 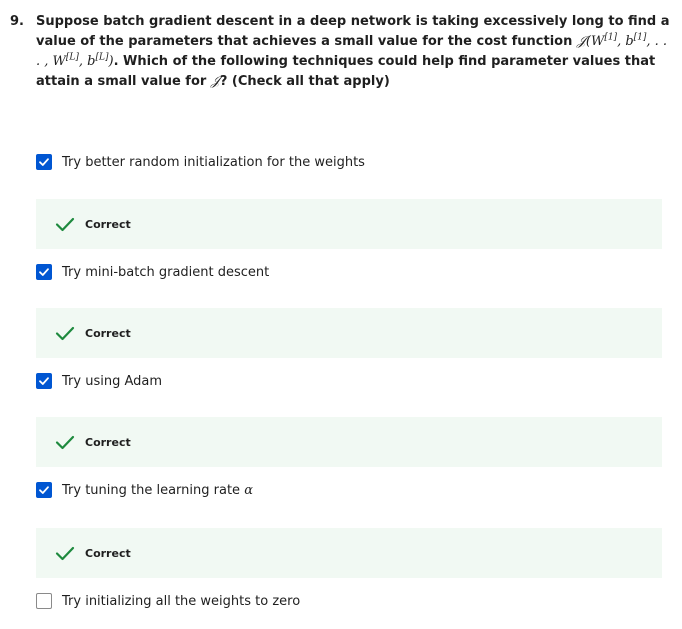 What do you see at coordinates (349, 442) in the screenshot?
I see `feedback-3: Correct` at bounding box center [349, 442].